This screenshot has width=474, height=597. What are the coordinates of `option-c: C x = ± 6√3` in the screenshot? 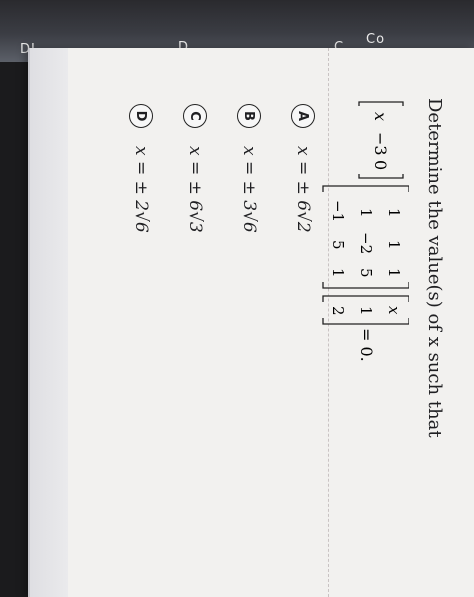 It's located at (195, 168).